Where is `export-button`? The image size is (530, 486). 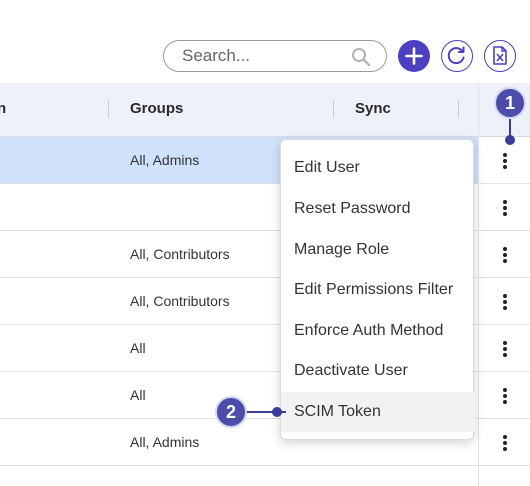 export-button is located at coordinates (500, 56).